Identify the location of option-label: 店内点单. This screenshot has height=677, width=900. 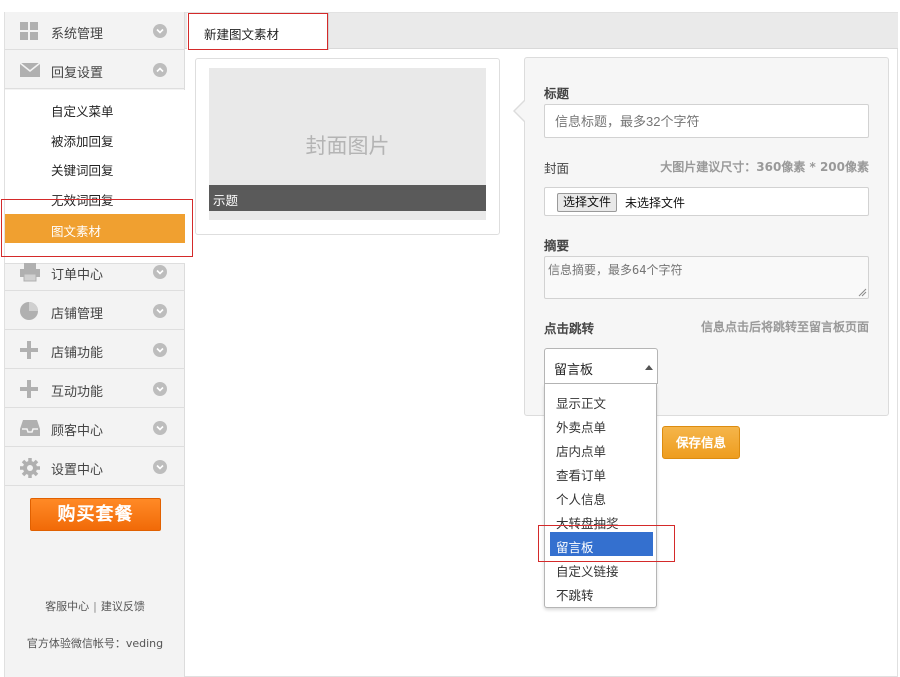
(581, 451).